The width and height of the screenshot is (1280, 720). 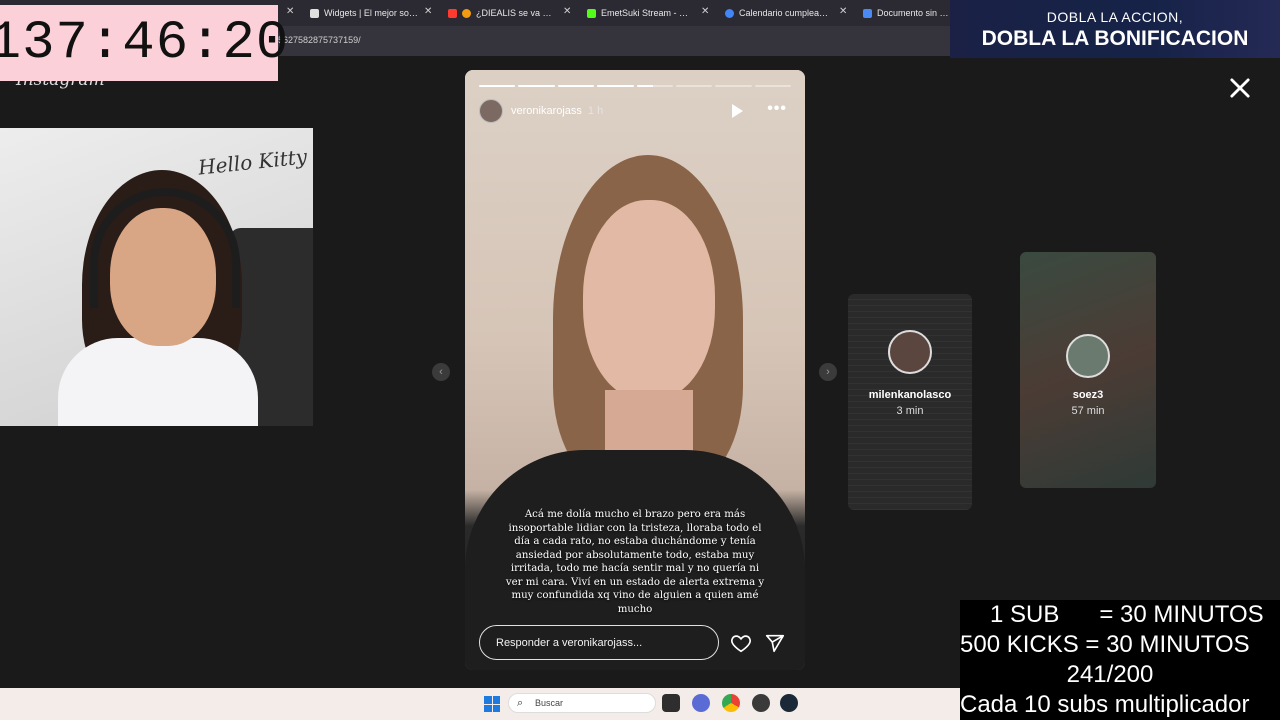 I want to click on browser-tab: ¿DIEALIS se va a CAN, so click(x=501, y=13).